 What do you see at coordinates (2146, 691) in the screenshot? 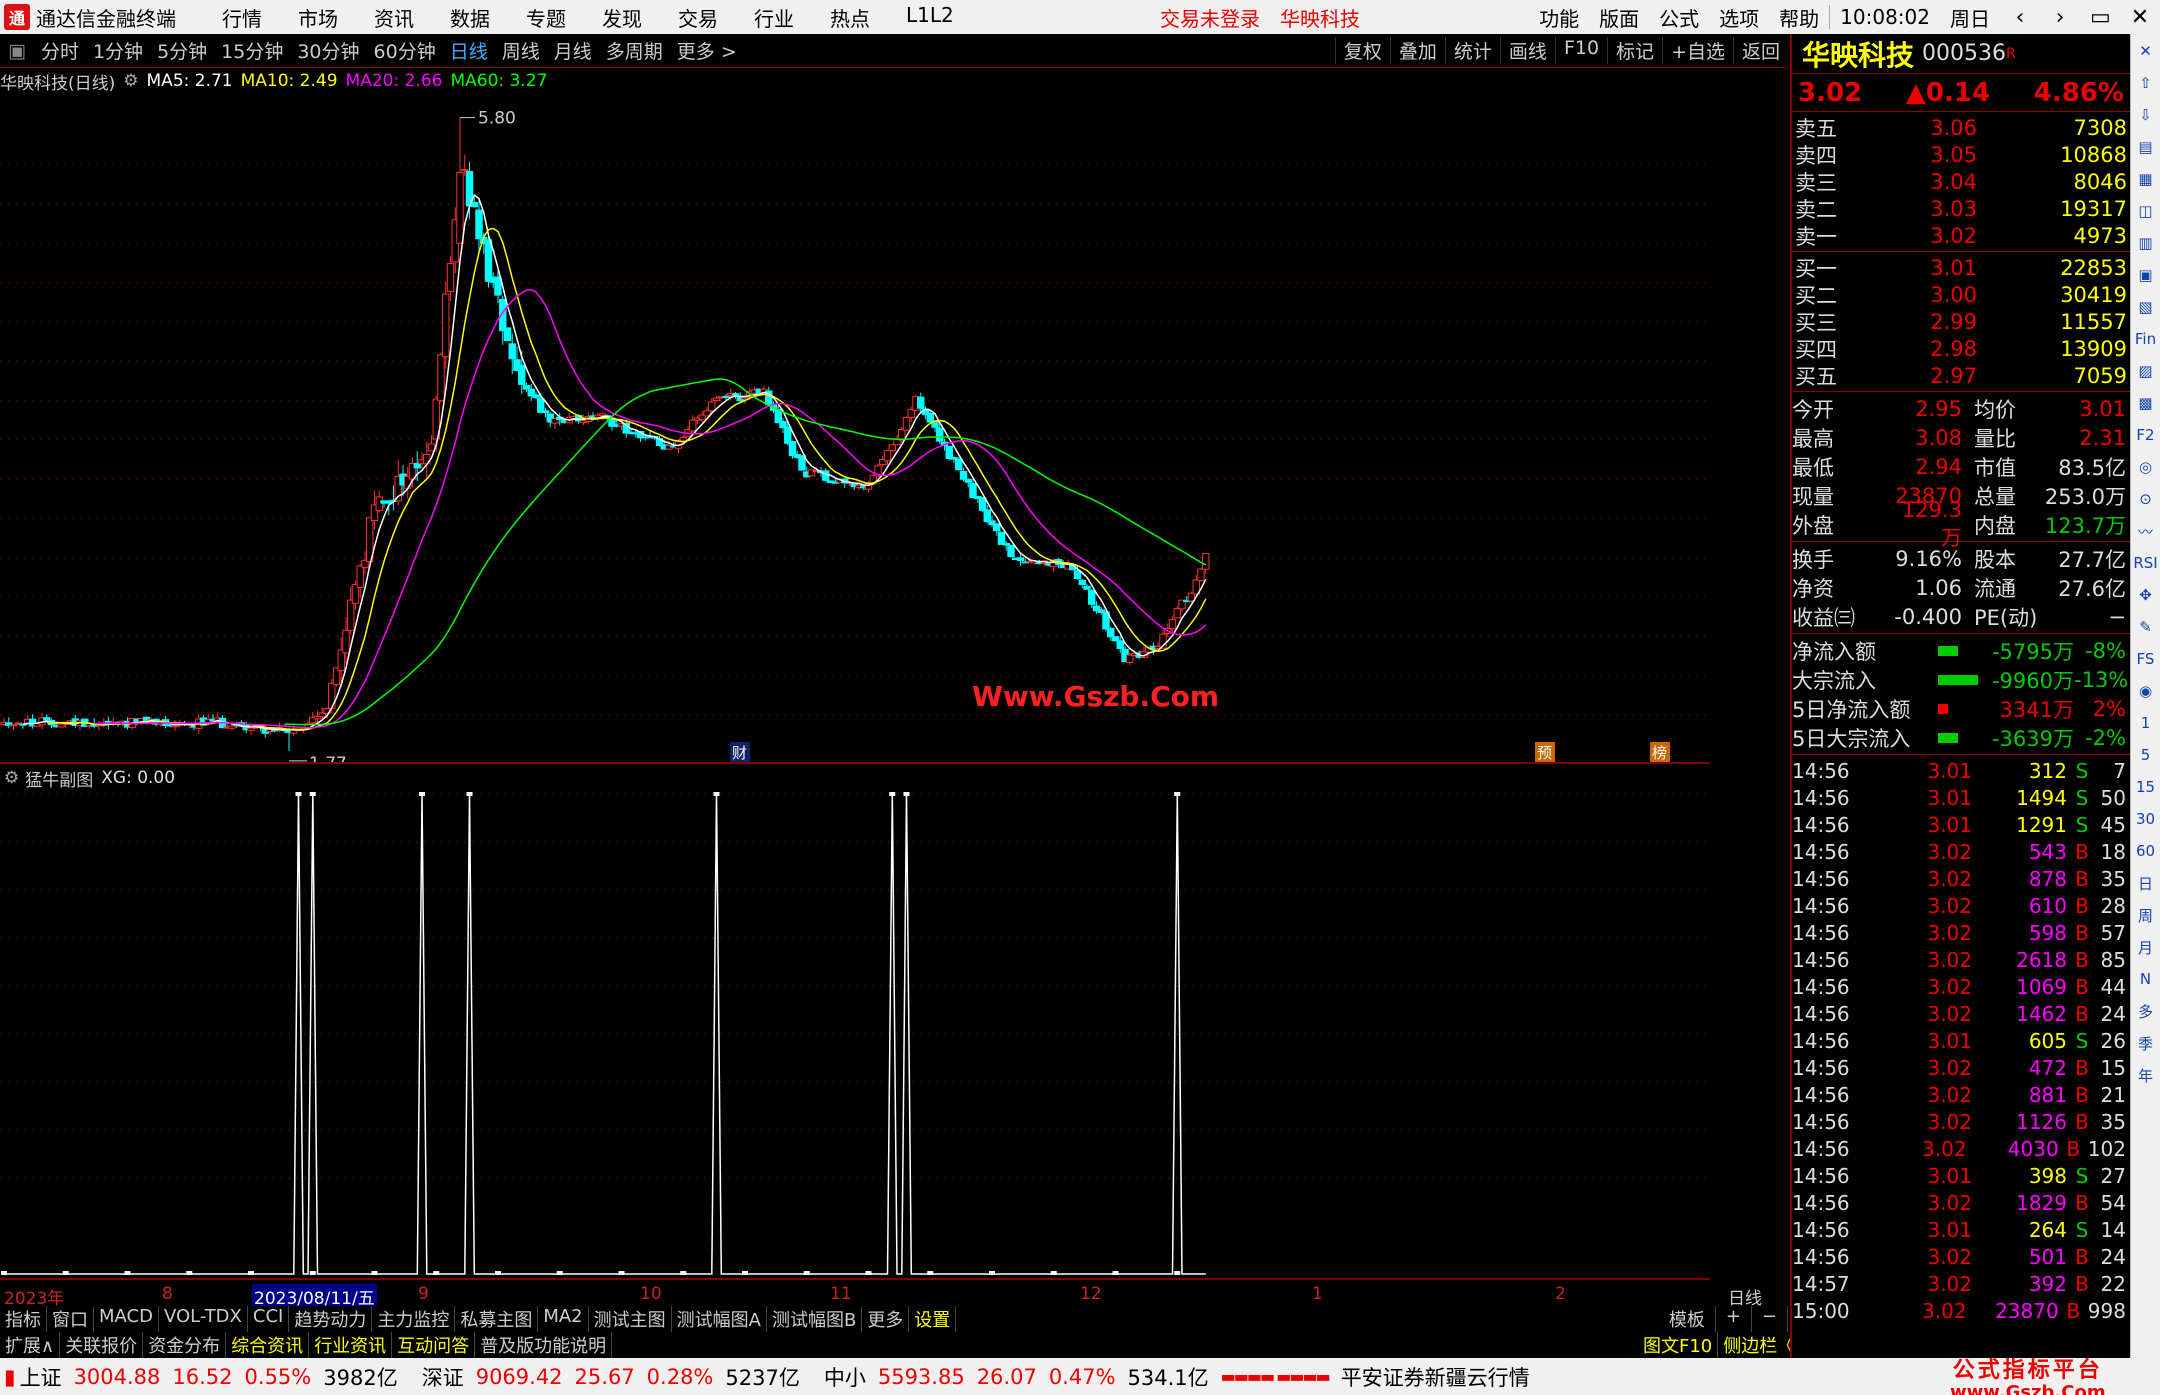
I see `sidebar-tool-icon: ◉` at bounding box center [2146, 691].